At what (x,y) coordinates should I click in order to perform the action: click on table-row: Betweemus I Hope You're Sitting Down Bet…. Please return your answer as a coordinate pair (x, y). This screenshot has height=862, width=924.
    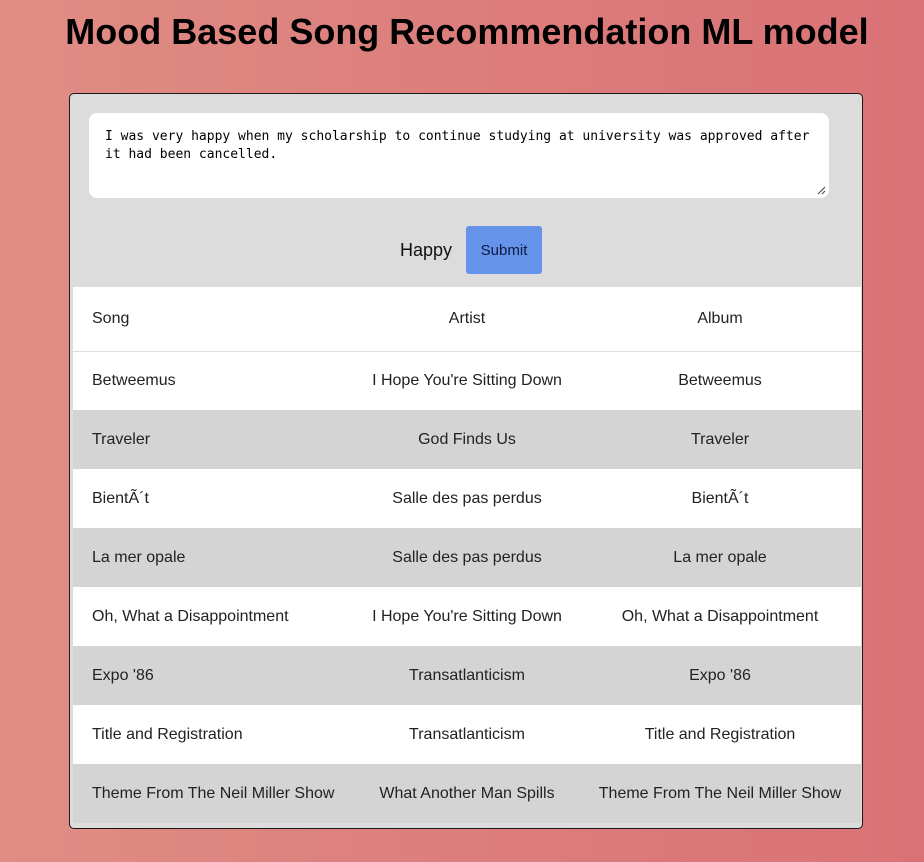
    Looking at the image, I should click on (467, 380).